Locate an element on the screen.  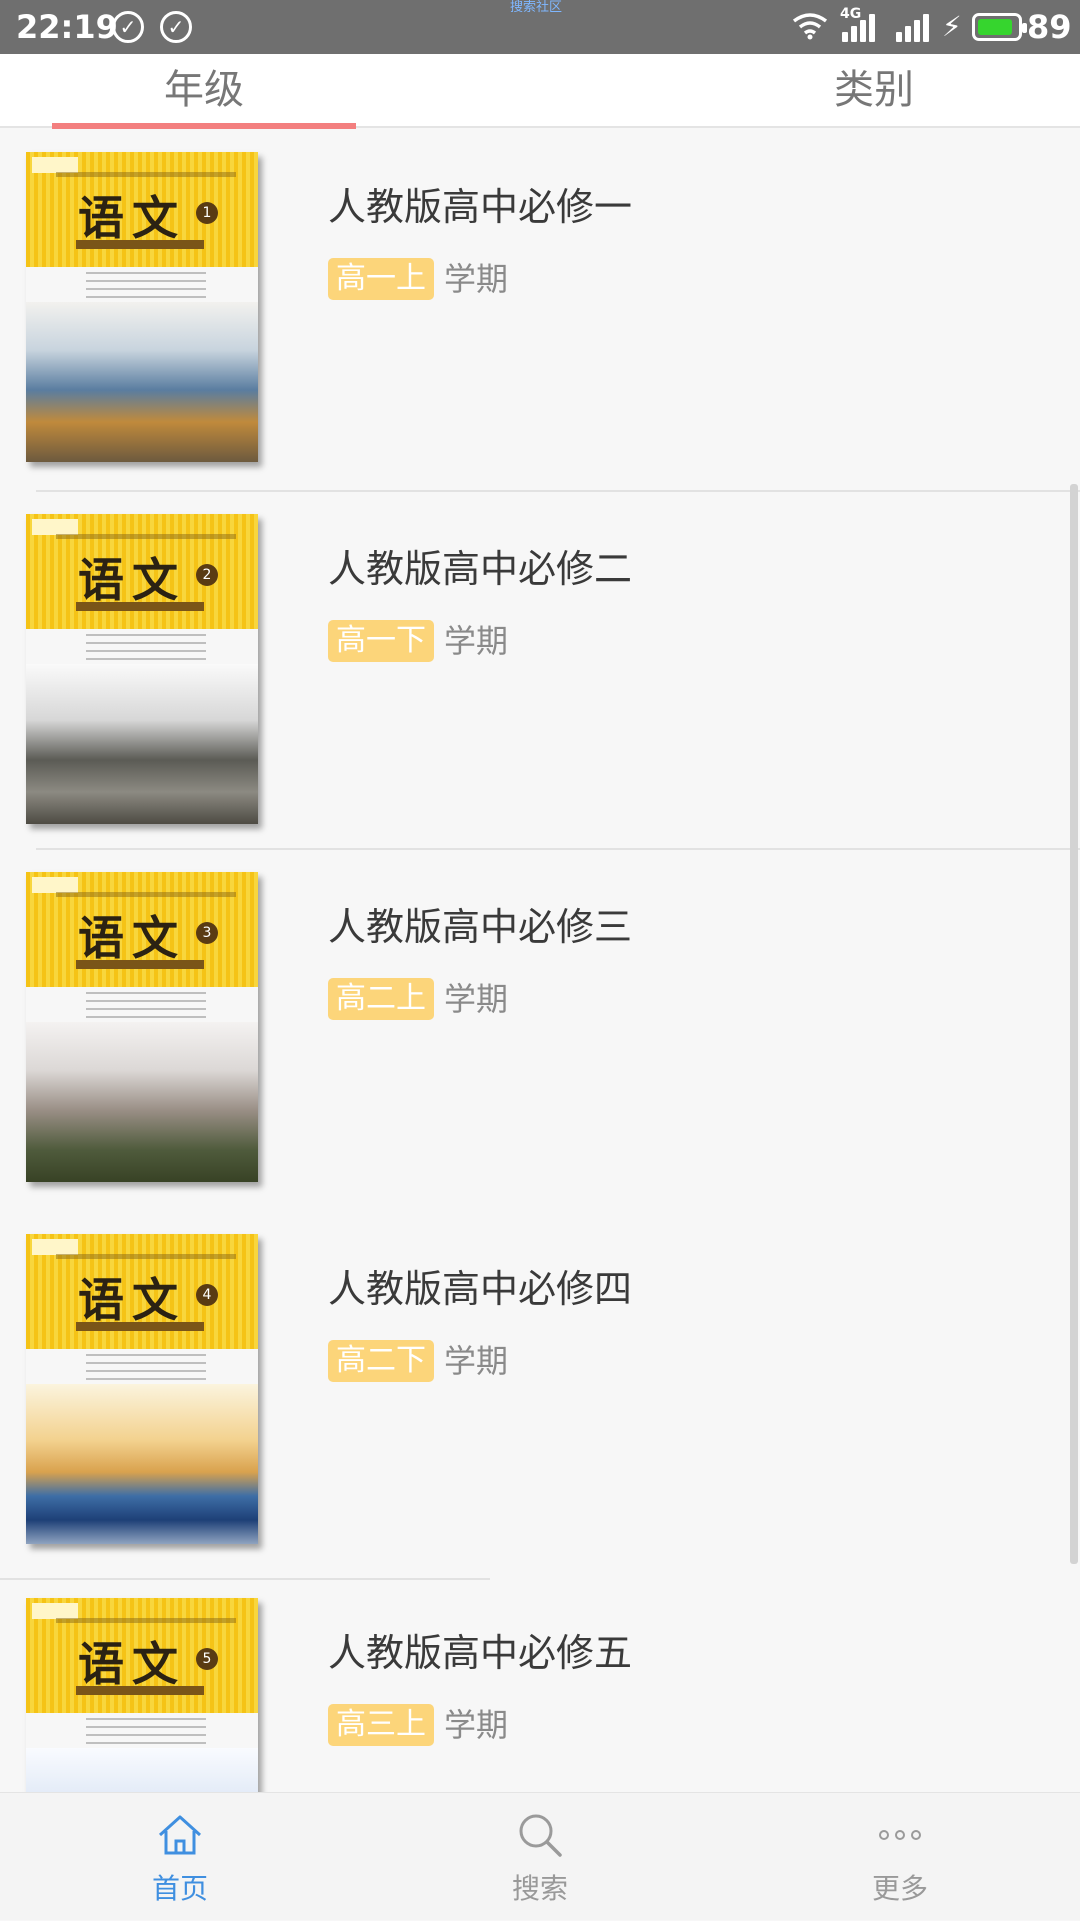
battery-percent: 89 is located at coordinates (1049, 27).